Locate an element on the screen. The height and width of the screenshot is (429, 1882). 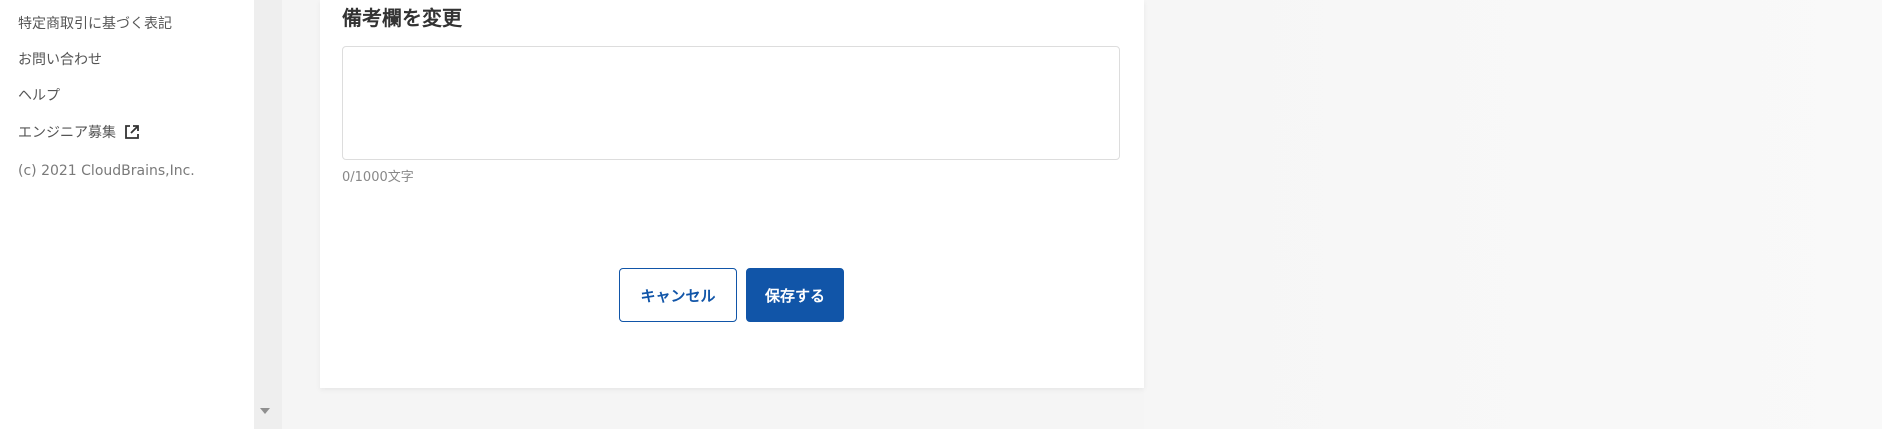
sidebar-link-label: エンジニア募集 is located at coordinates (67, 133).